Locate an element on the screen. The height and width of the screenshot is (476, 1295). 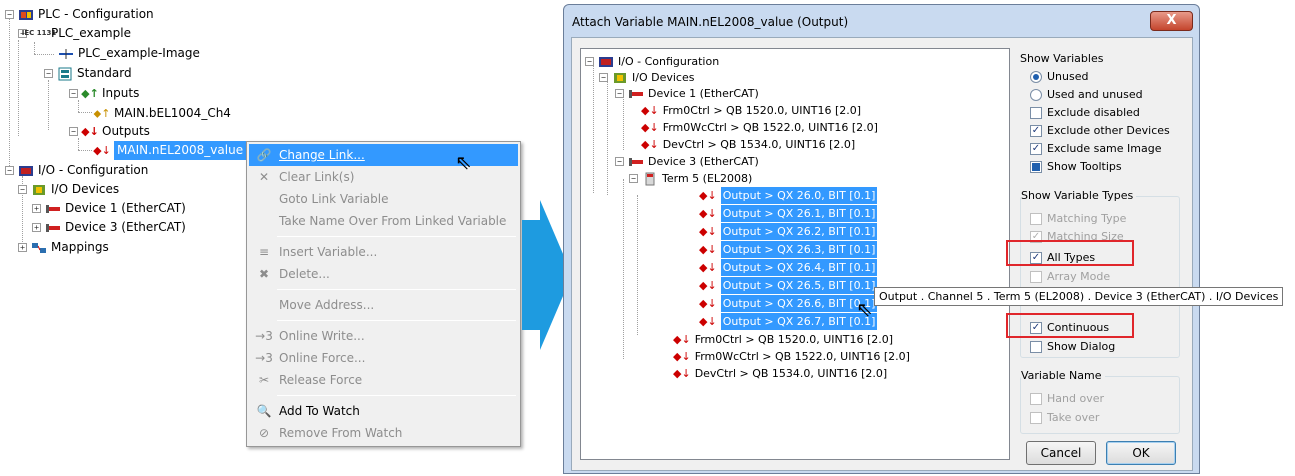
group-title: Show Variables is located at coordinates (1063, 58).